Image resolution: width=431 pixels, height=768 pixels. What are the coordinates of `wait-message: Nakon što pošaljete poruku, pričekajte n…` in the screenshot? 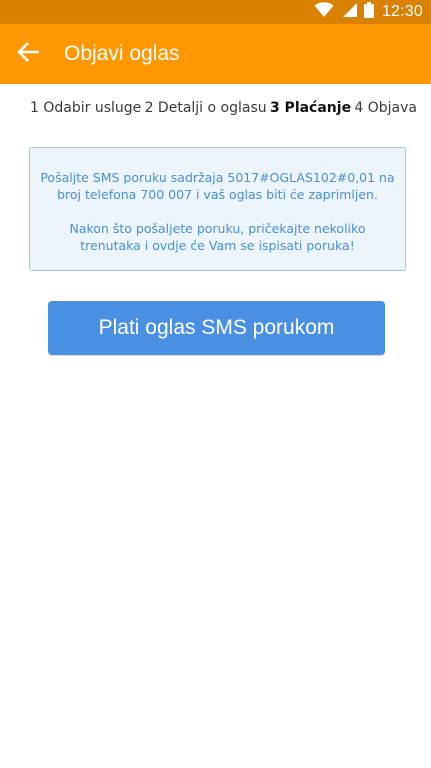 It's located at (217, 237).